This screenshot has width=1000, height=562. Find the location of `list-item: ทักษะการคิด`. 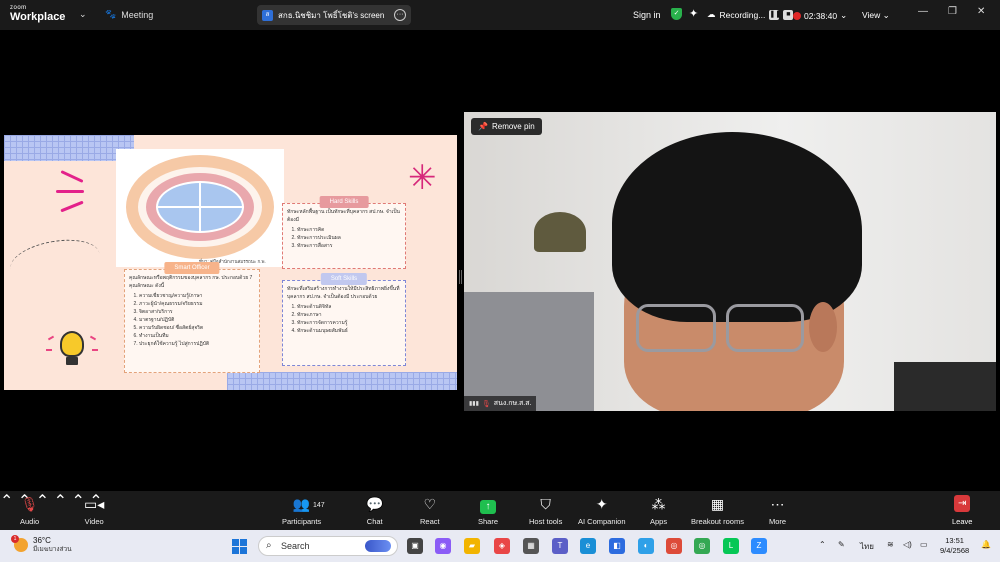

list-item: ทักษะการคิด is located at coordinates (349, 230).